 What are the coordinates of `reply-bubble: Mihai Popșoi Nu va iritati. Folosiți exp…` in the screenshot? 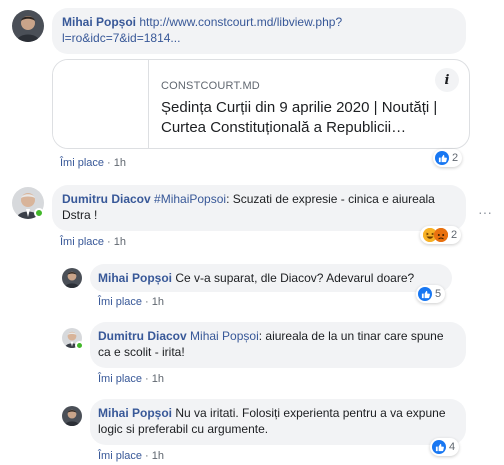 It's located at (278, 422).